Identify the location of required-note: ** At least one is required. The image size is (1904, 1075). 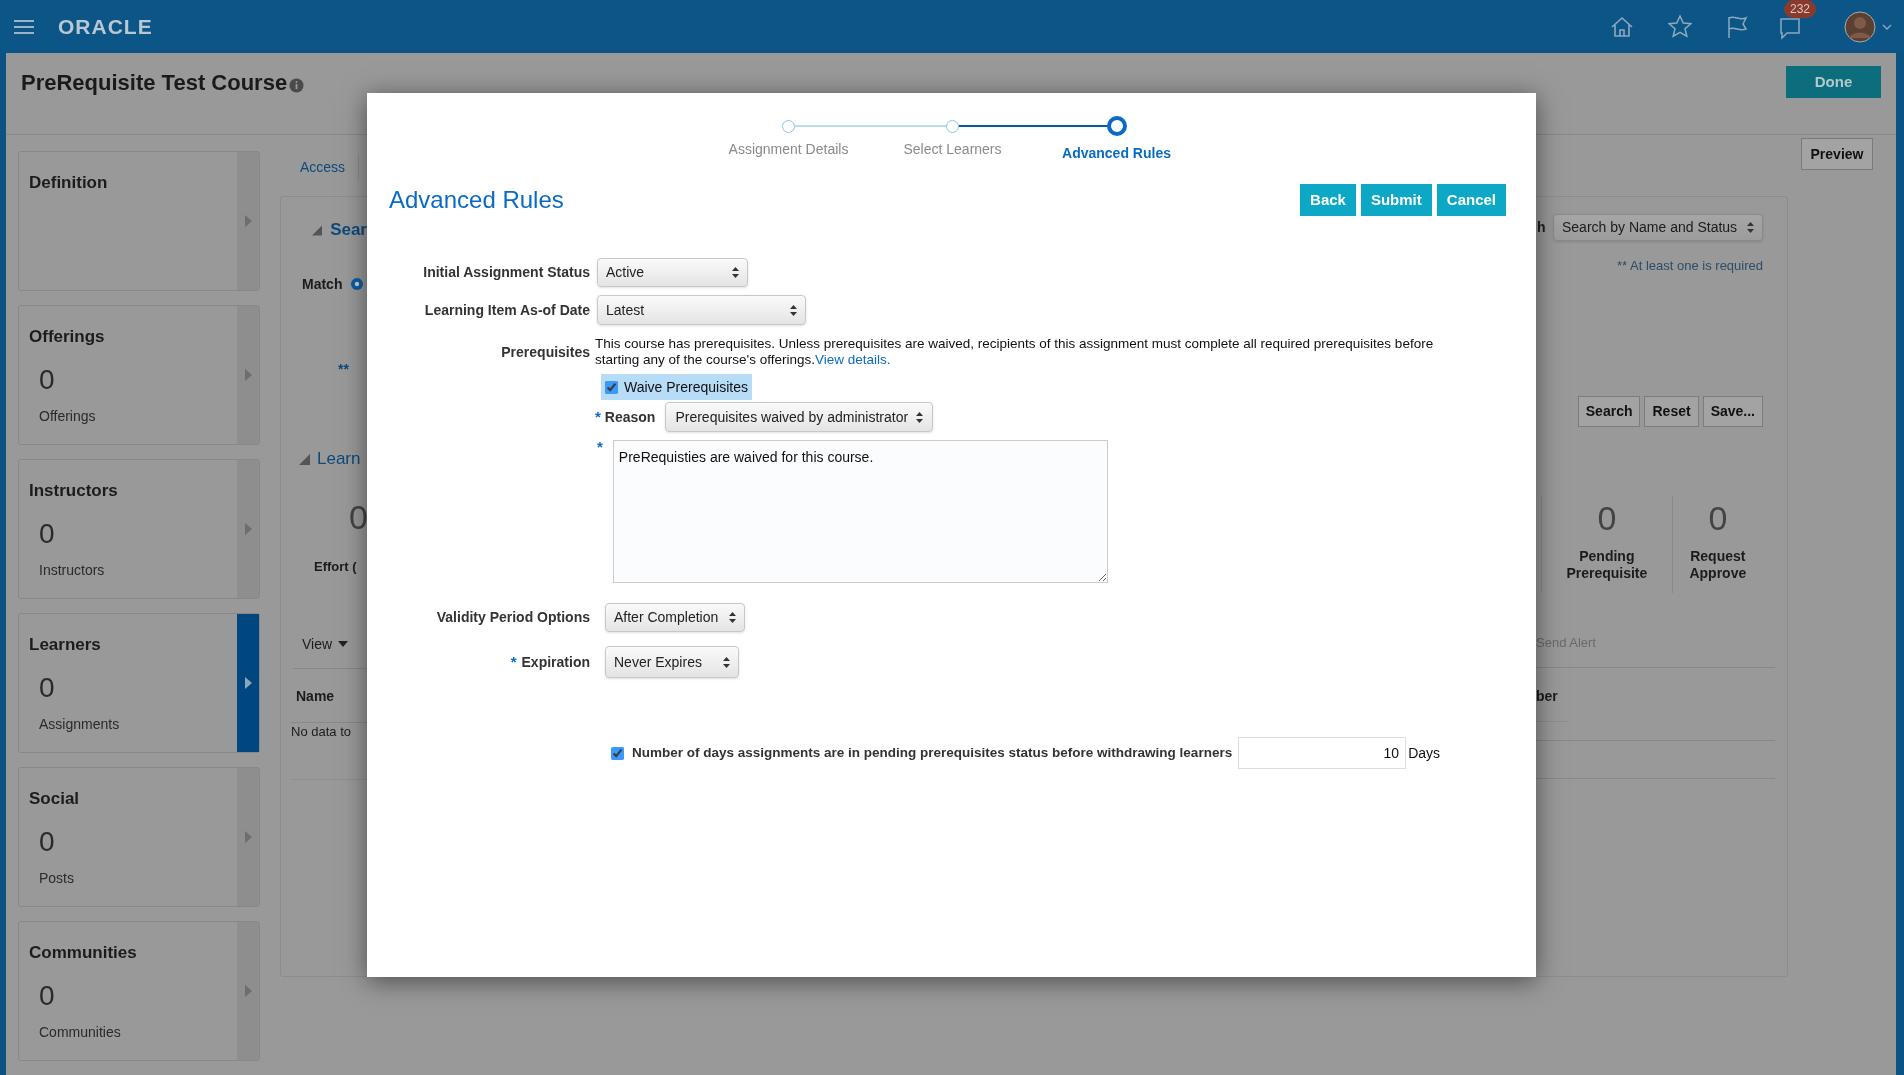
(1690, 264).